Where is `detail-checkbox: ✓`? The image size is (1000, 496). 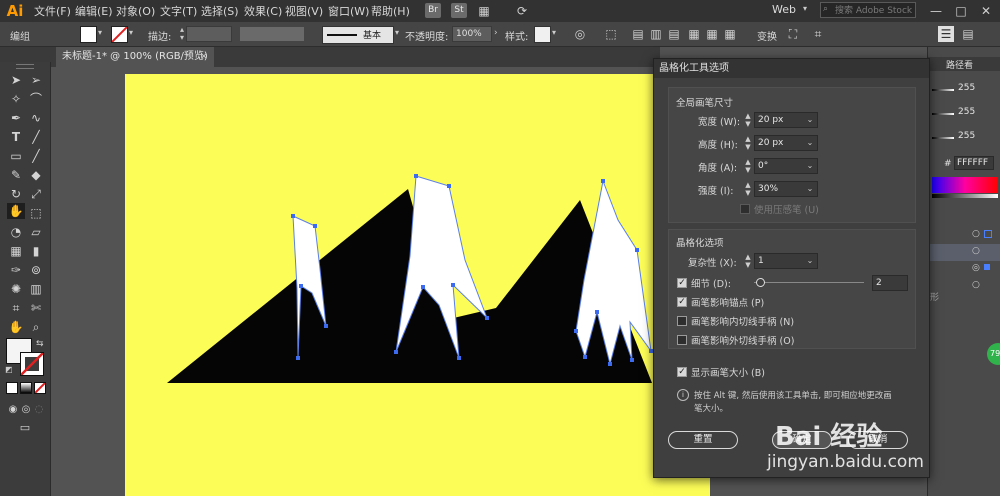
detail-checkbox: ✓ is located at coordinates (682, 283).